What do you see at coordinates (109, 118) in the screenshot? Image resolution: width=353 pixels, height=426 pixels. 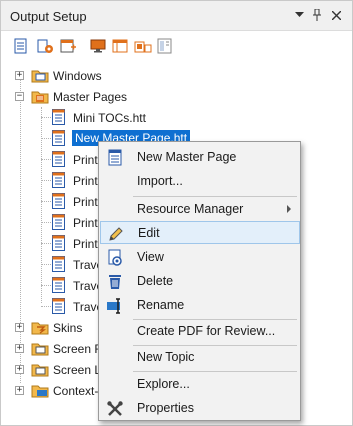 I see `tree-node-label: Mini TOCs.htt` at bounding box center [109, 118].